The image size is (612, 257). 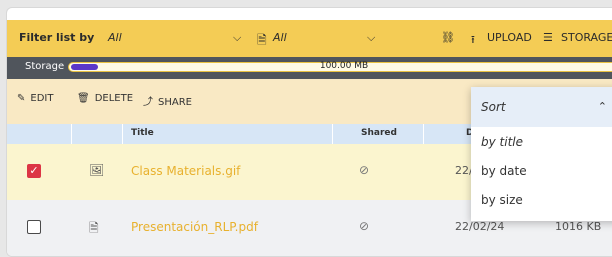 What do you see at coordinates (142, 133) in the screenshot?
I see `column-title: Title` at bounding box center [142, 133].